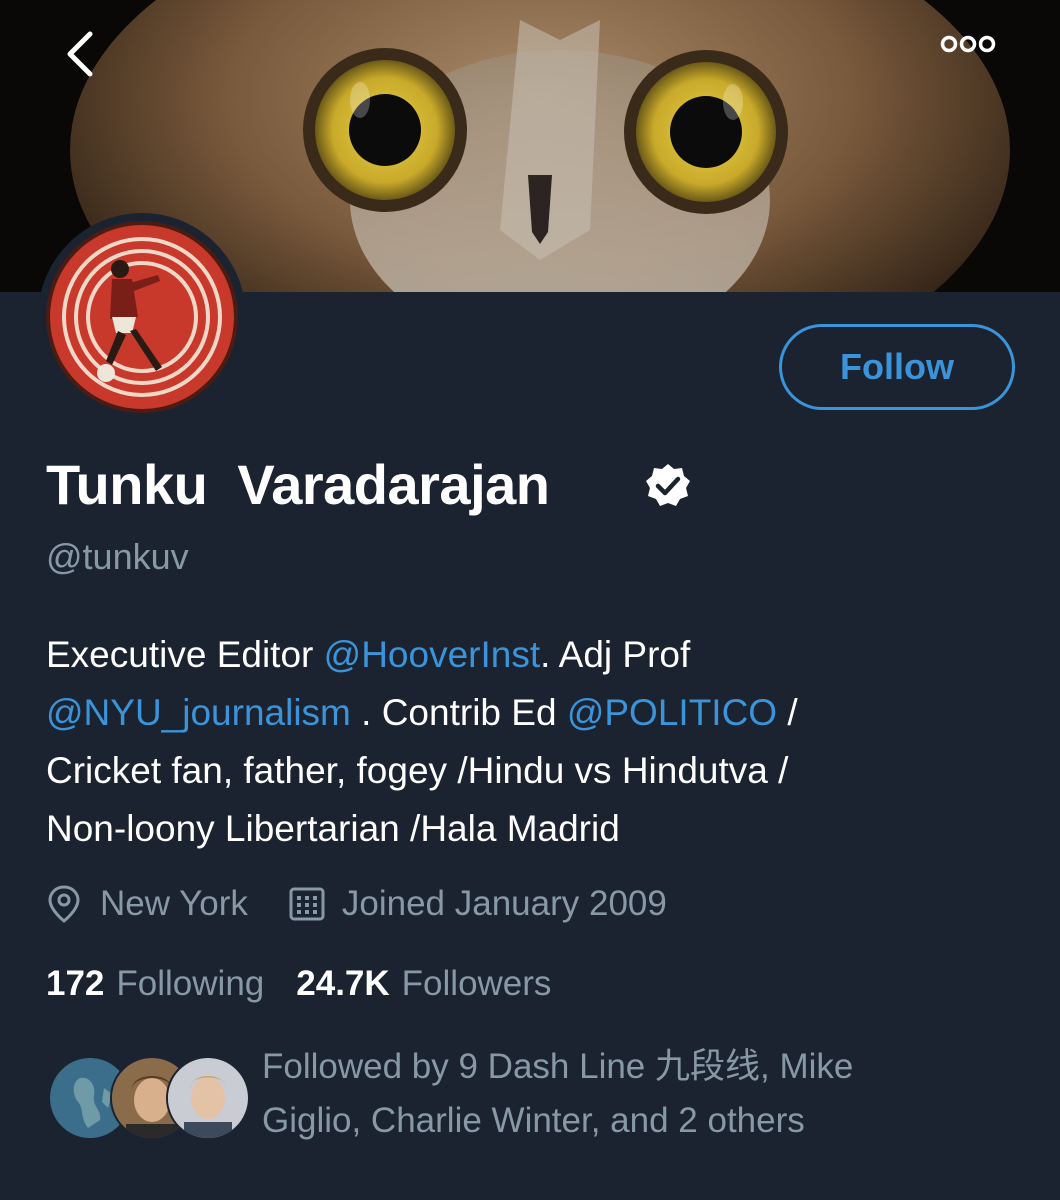 This screenshot has height=1200, width=1060. Describe the element at coordinates (343, 983) in the screenshot. I see `followers-count: 24.7K` at that location.